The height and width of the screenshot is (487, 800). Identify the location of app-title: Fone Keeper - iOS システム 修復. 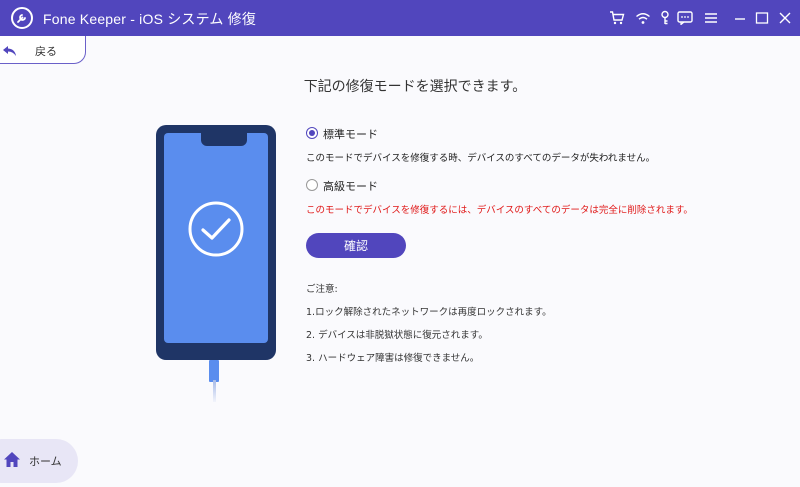
(150, 19).